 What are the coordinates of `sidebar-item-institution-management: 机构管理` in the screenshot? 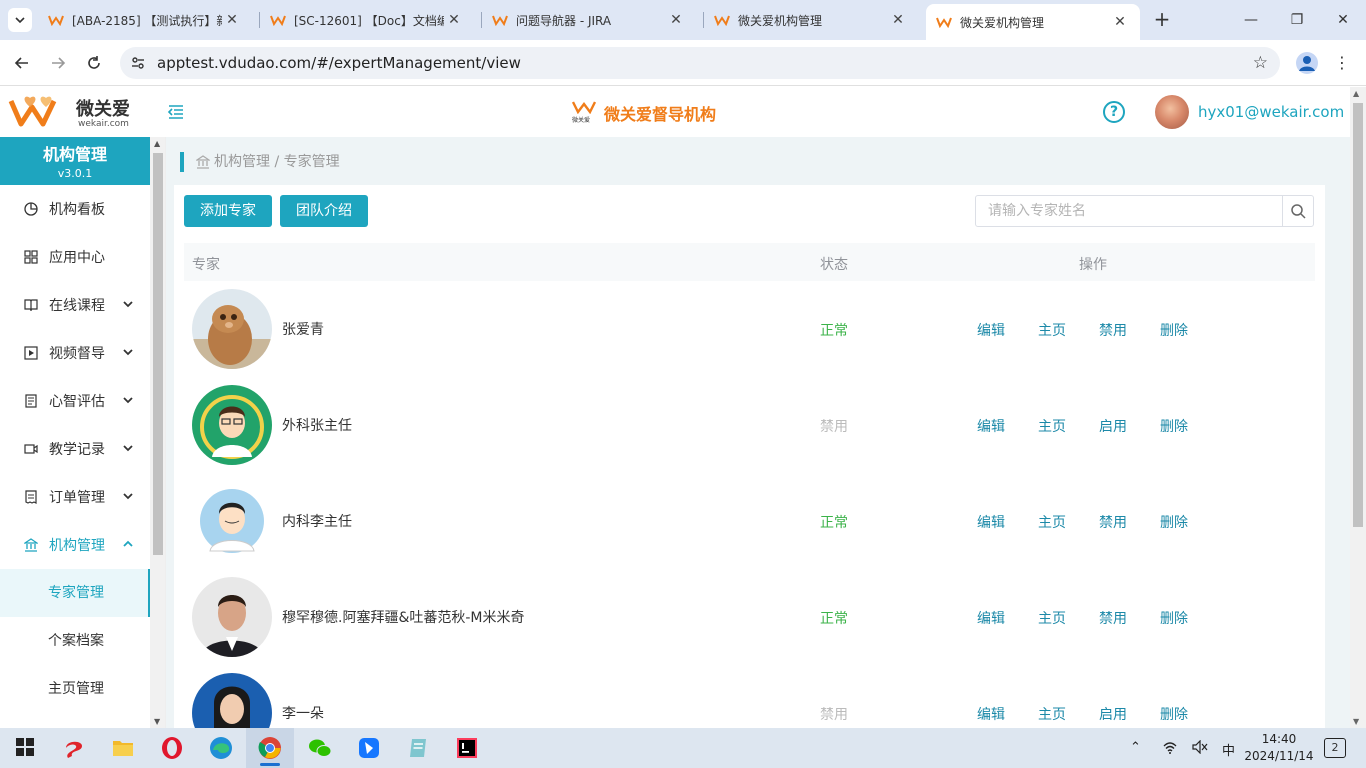 It's located at (75, 545).